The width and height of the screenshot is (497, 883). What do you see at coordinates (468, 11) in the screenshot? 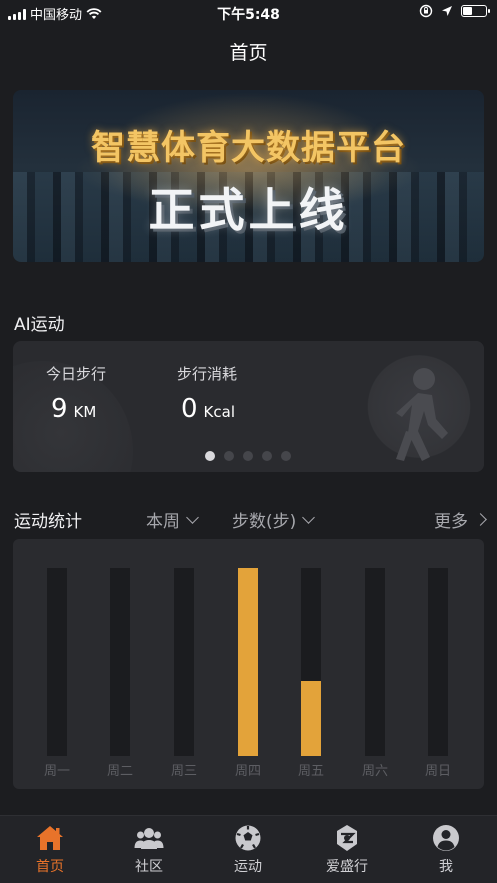
I see `battery-level` at bounding box center [468, 11].